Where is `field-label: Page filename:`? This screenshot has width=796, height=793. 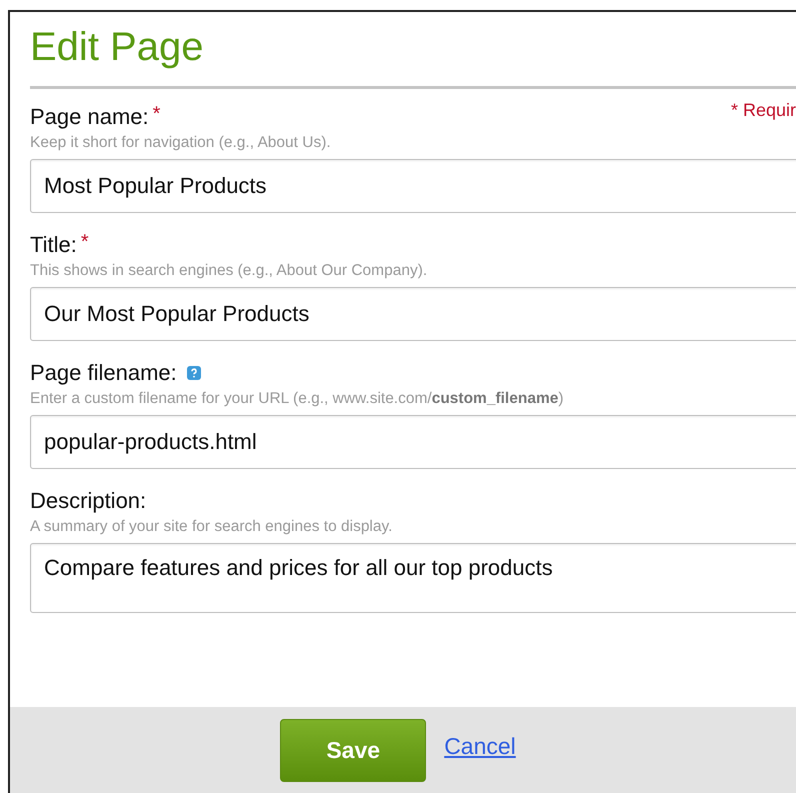
field-label: Page filename: is located at coordinates (103, 373).